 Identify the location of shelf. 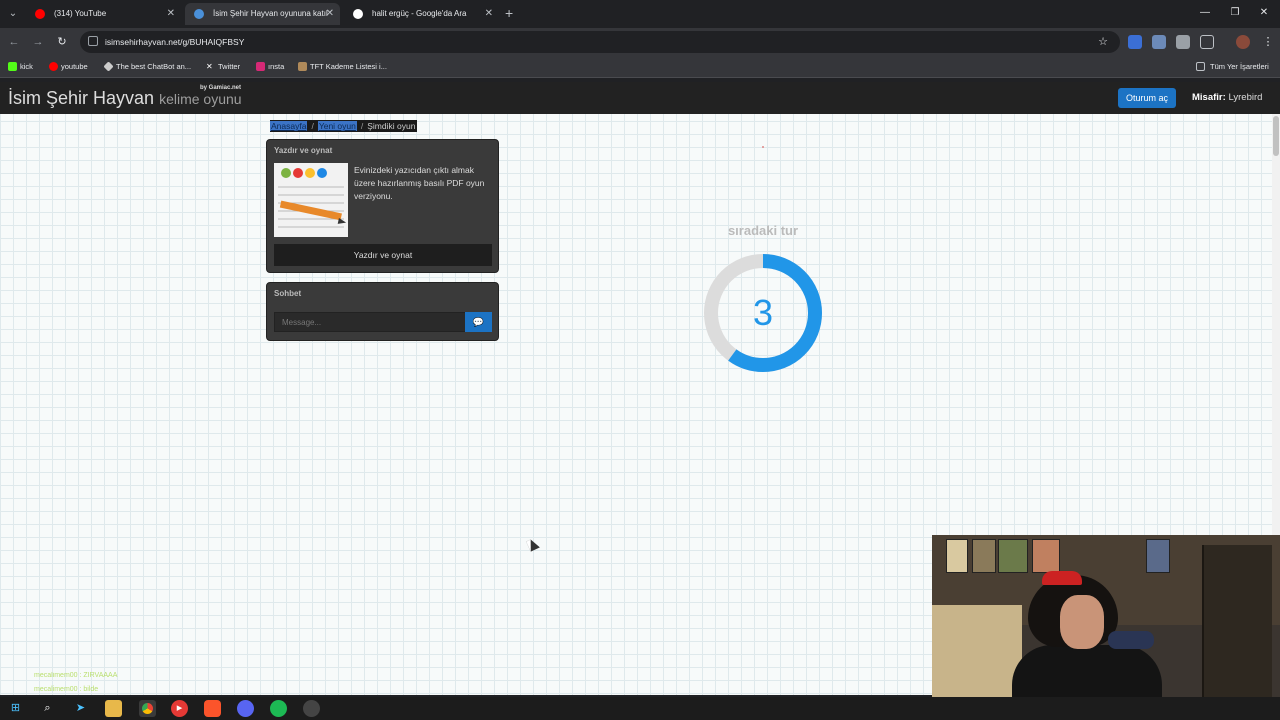
(1237, 621).